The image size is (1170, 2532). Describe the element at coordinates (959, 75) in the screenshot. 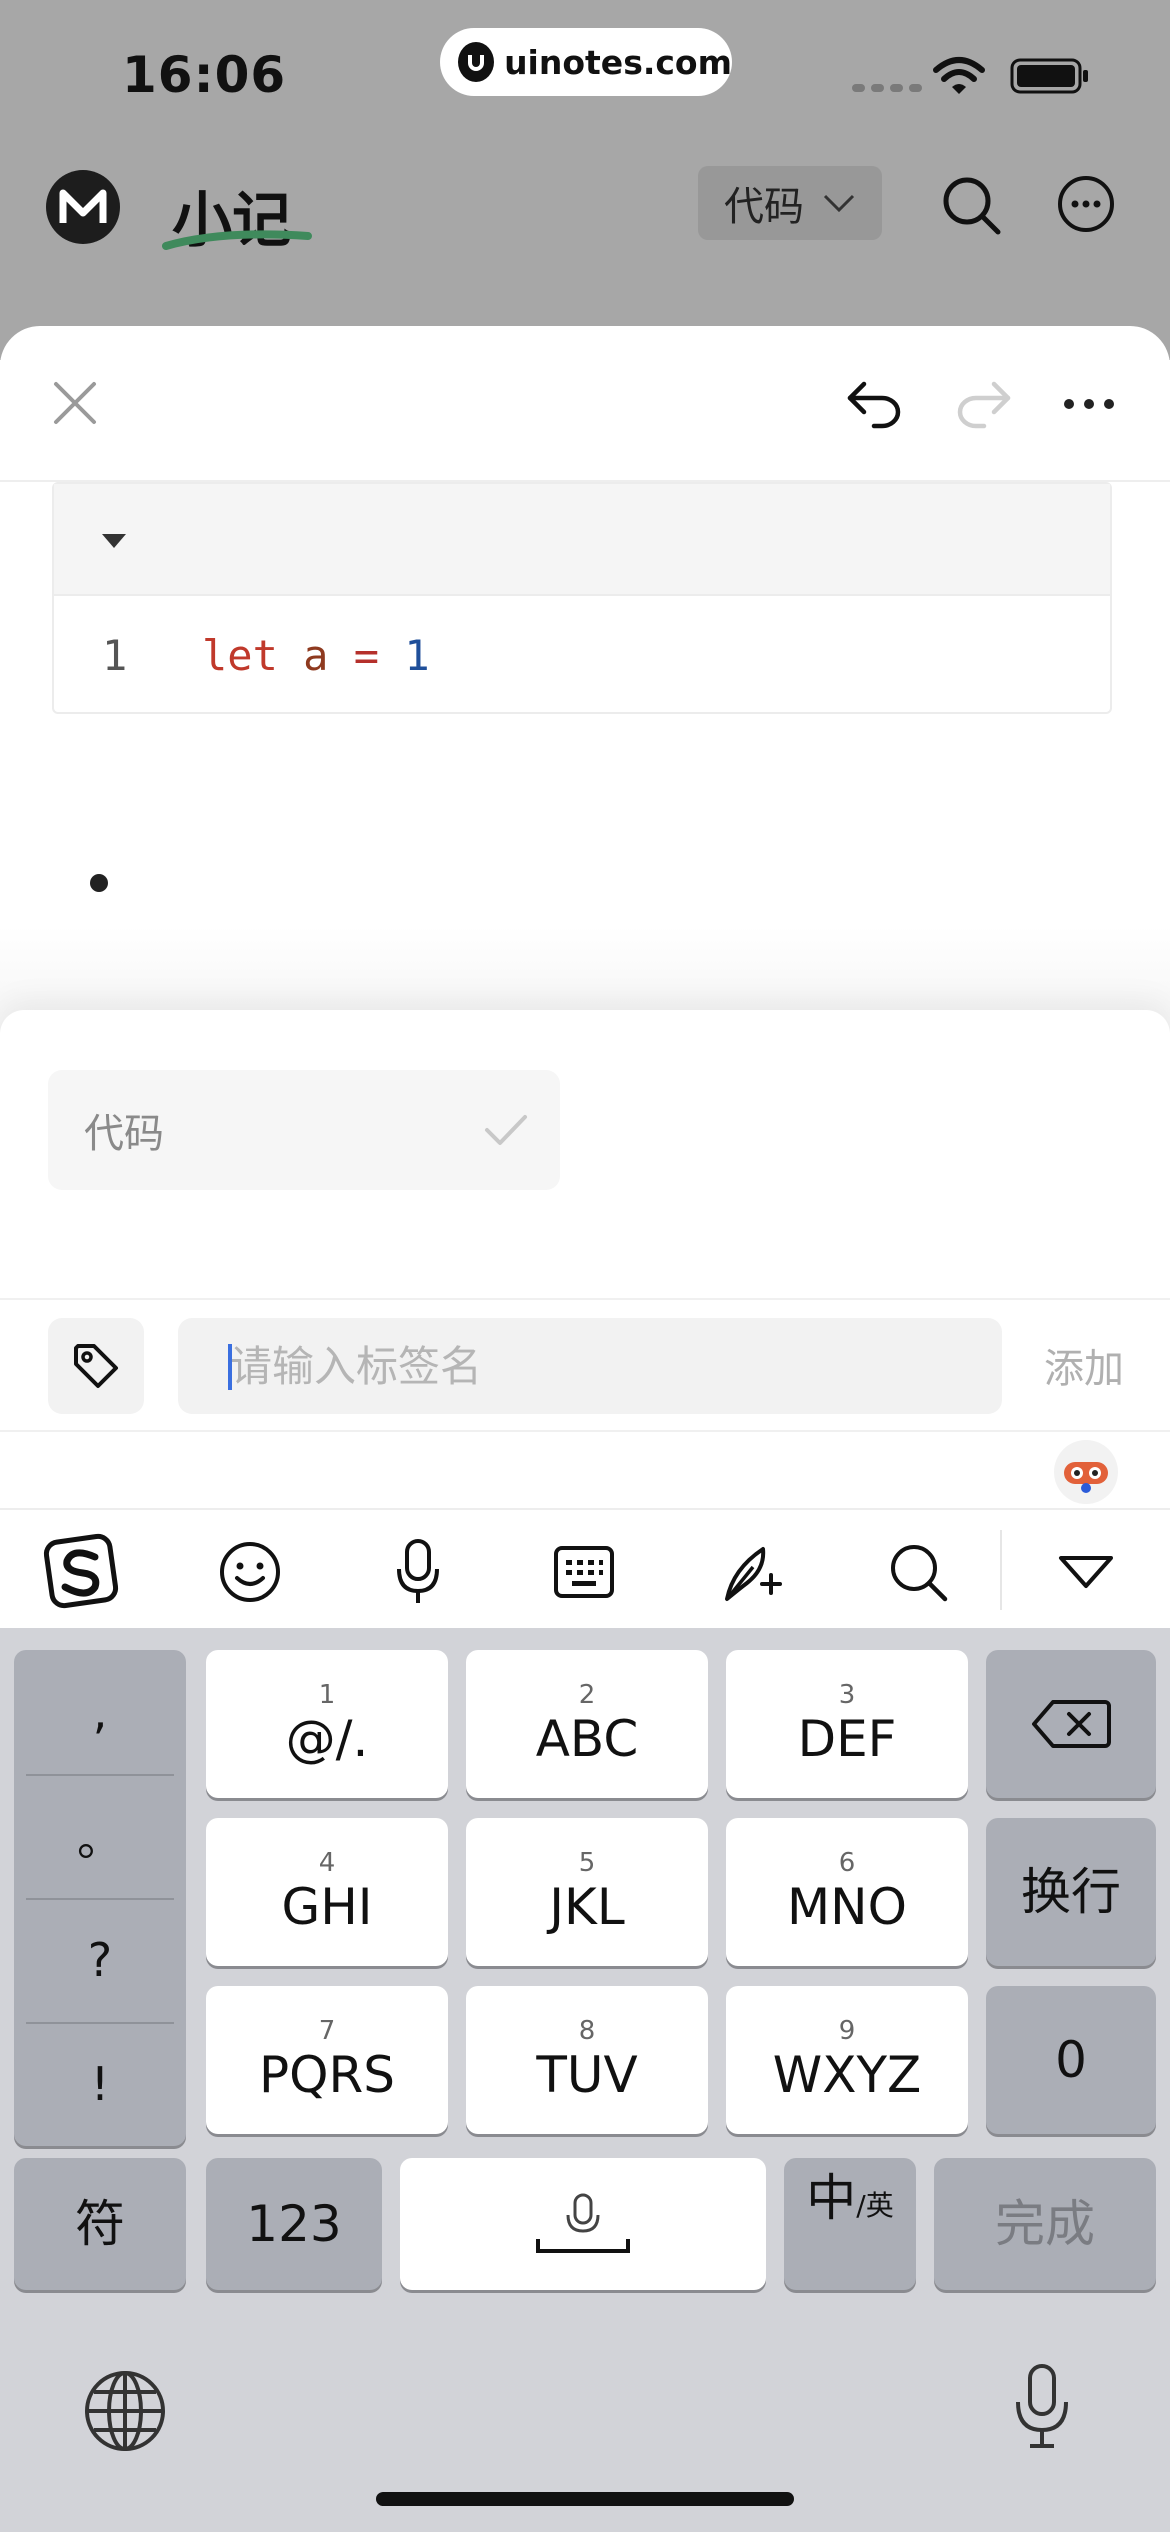

I see `wifi-icon` at that location.